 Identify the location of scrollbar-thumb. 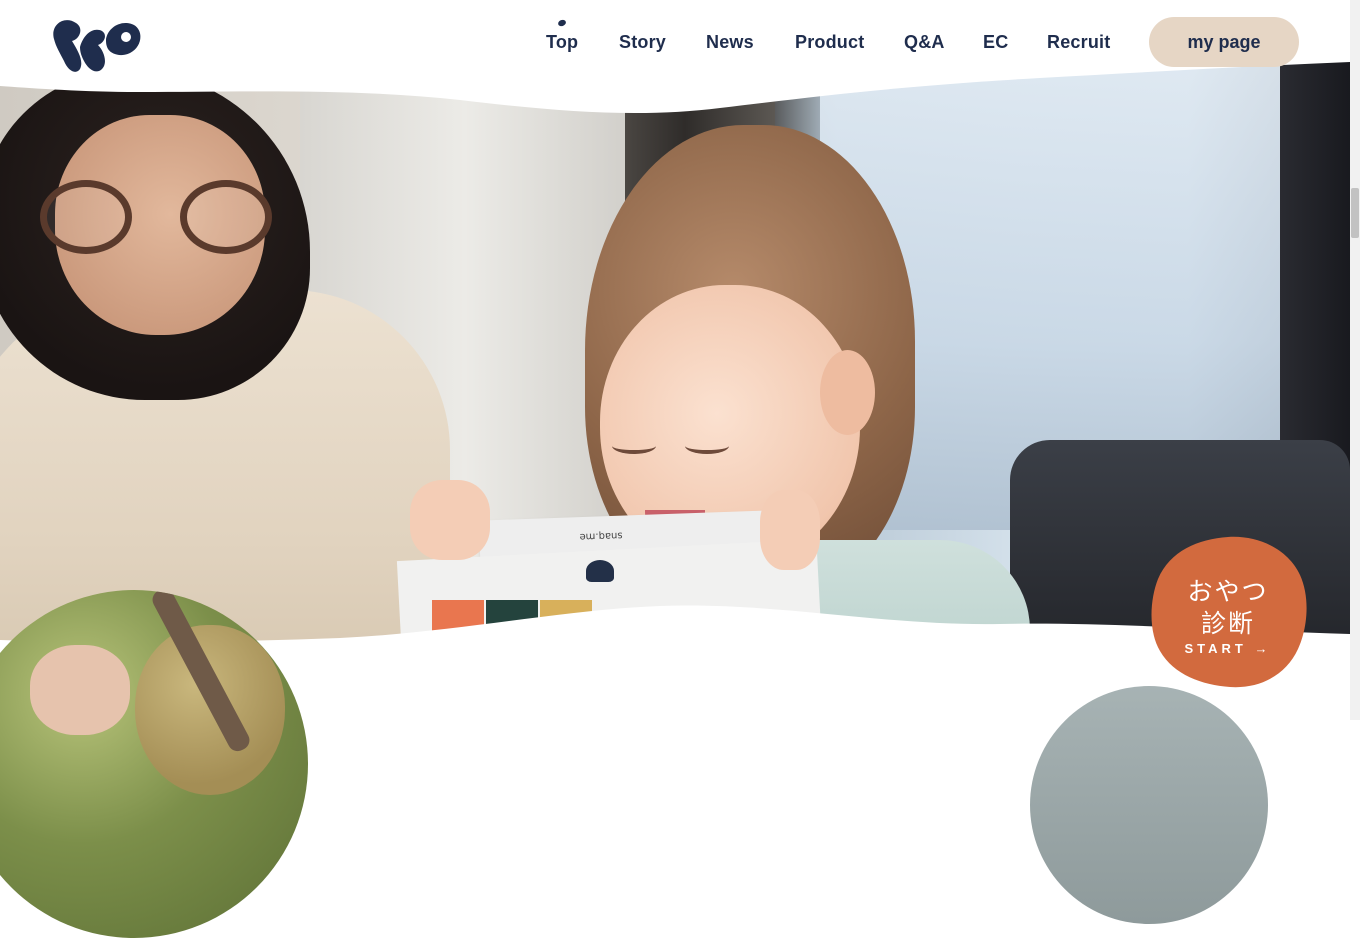
(1355, 213).